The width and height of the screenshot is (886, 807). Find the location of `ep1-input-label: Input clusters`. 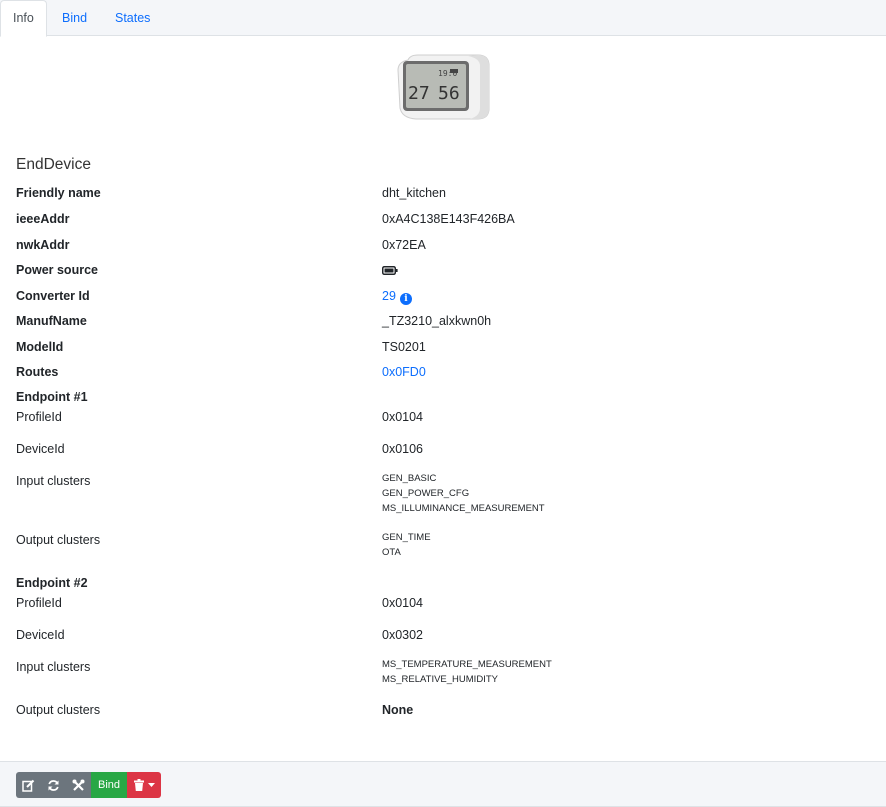

ep1-input-label: Input clusters is located at coordinates (53, 481).